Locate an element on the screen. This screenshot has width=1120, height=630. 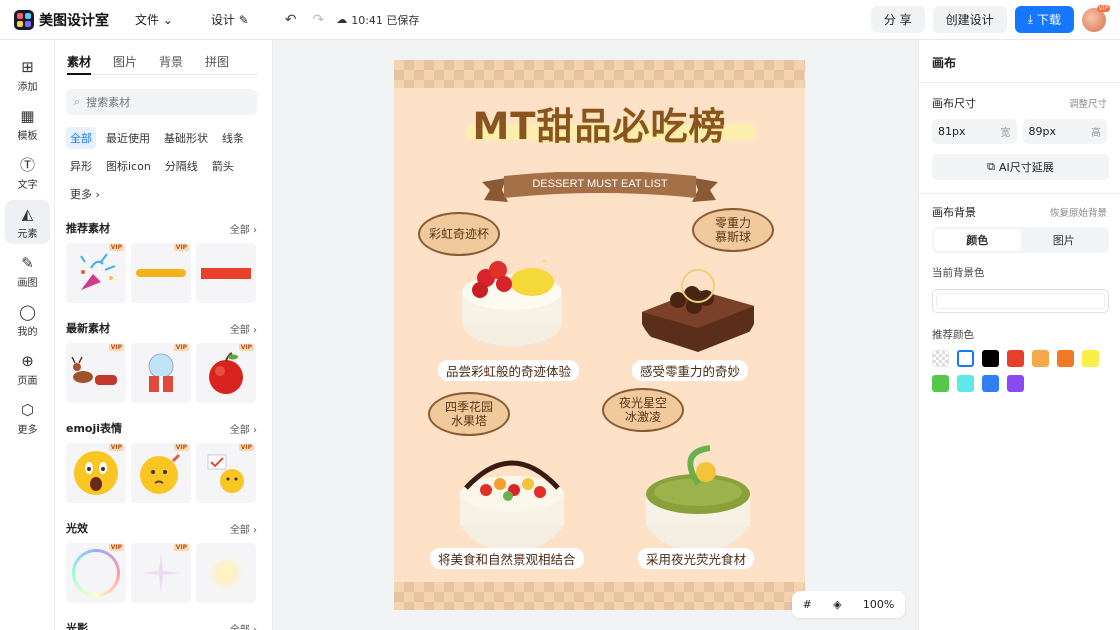
swatch-light-orange is located at coordinates (1040, 358).